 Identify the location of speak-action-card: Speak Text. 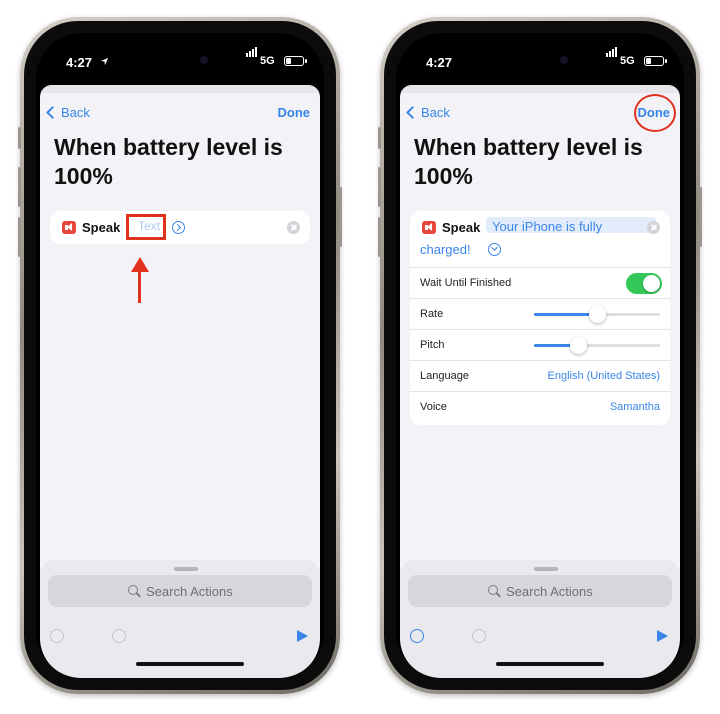
(180, 227).